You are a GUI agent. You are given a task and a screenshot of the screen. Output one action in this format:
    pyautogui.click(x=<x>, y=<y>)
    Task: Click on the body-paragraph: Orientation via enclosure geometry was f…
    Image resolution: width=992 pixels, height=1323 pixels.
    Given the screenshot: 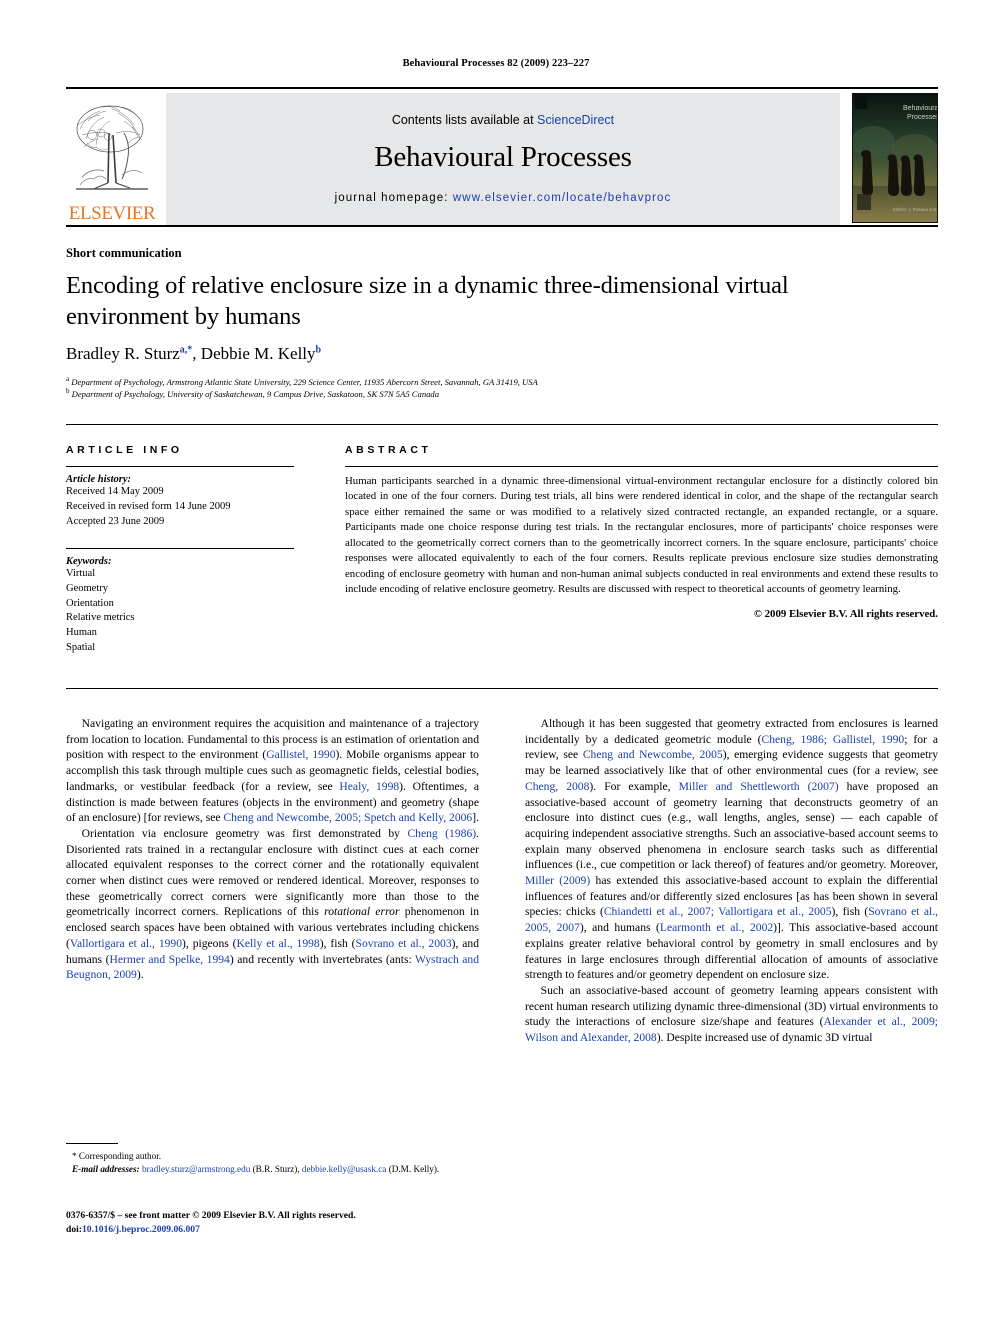 What is the action you would take?
    pyautogui.click(x=273, y=904)
    